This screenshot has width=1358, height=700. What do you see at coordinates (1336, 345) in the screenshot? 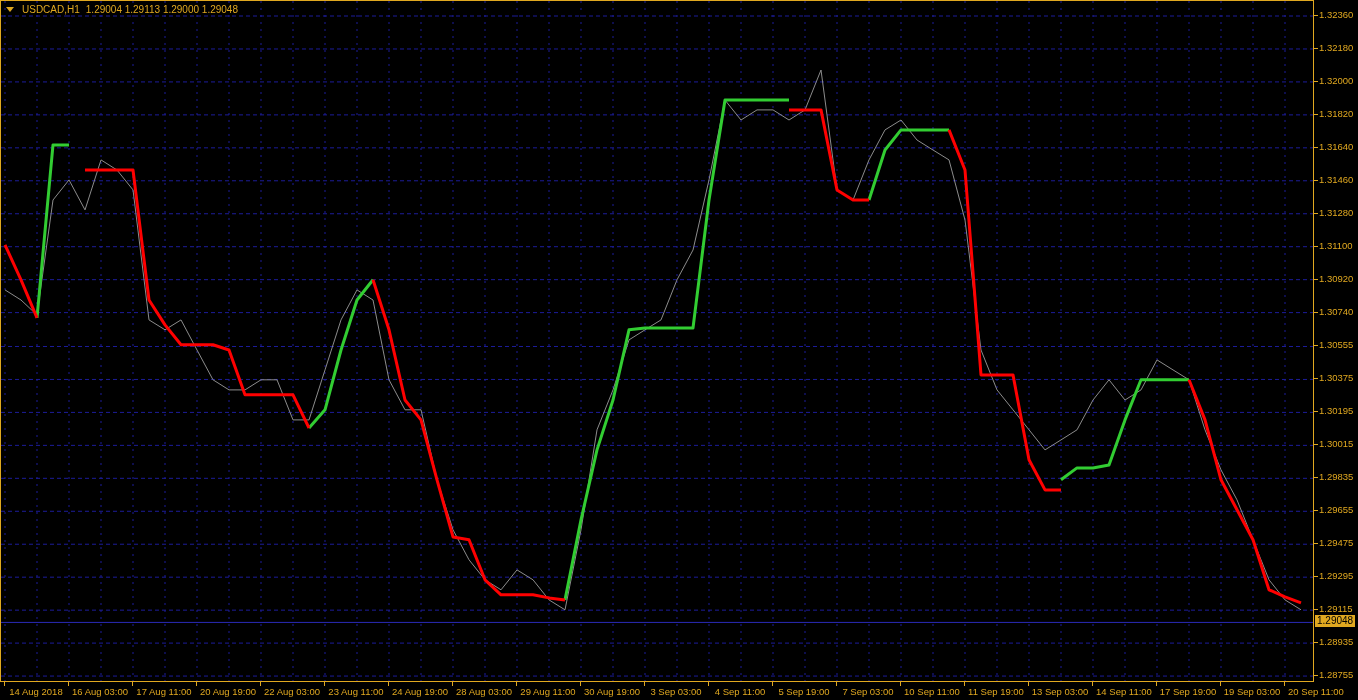
I see `price-label: 1.30555` at bounding box center [1336, 345].